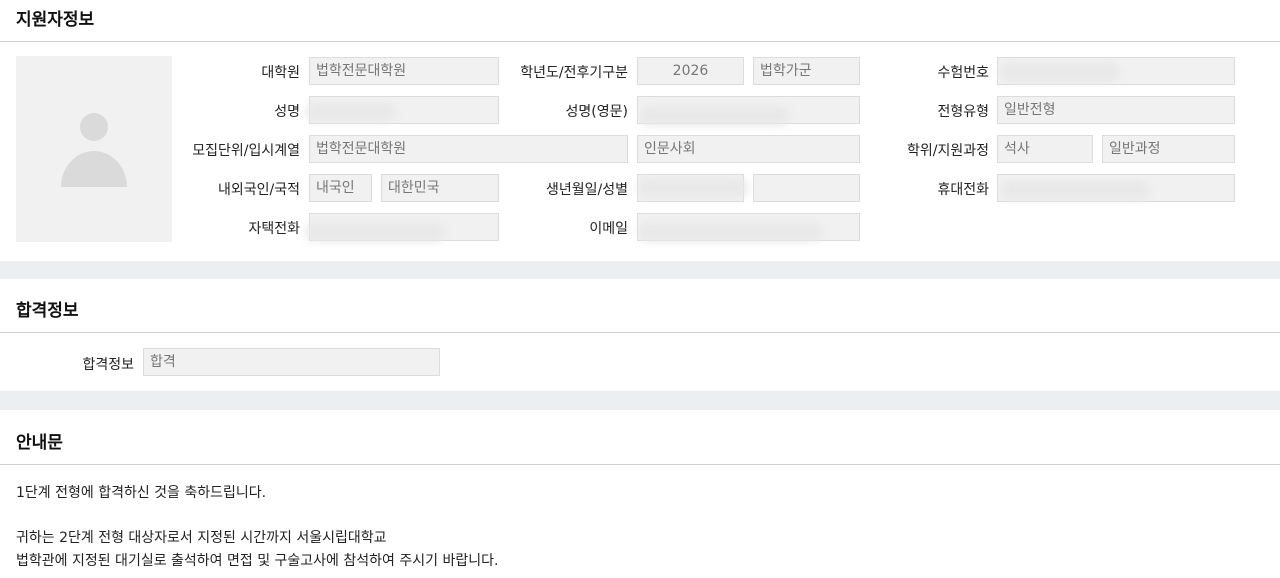 This screenshot has width=1280, height=578. What do you see at coordinates (608, 229) in the screenshot?
I see `email-label: 이메일` at bounding box center [608, 229].